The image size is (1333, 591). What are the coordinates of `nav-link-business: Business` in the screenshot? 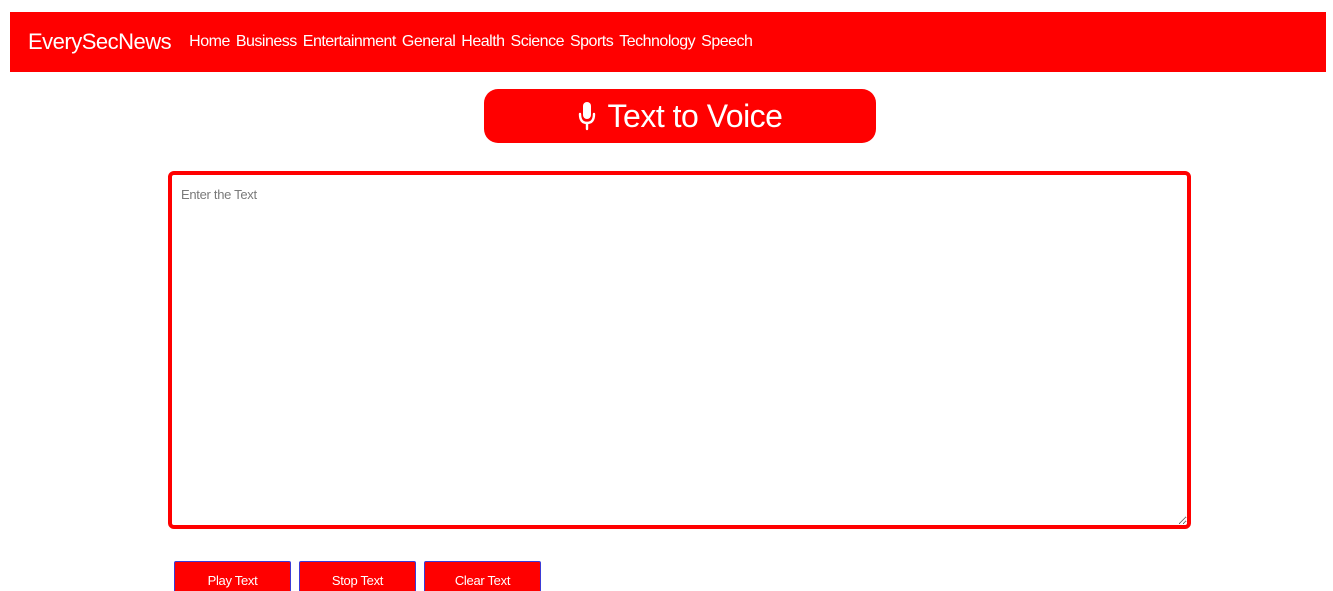 It's located at (266, 42).